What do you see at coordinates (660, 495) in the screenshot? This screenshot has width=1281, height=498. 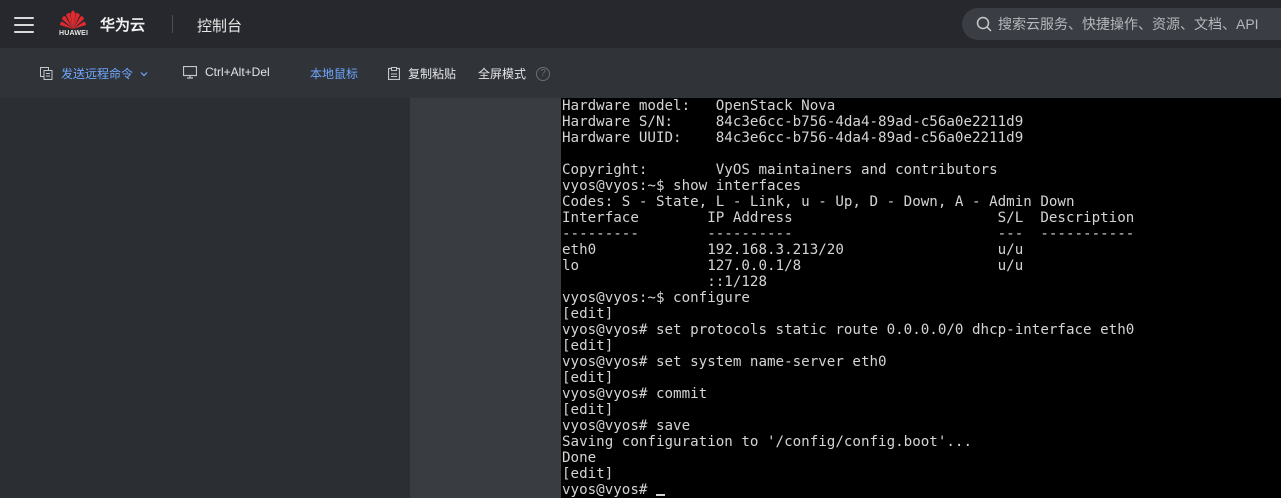 I see `terminal-cursor` at bounding box center [660, 495].